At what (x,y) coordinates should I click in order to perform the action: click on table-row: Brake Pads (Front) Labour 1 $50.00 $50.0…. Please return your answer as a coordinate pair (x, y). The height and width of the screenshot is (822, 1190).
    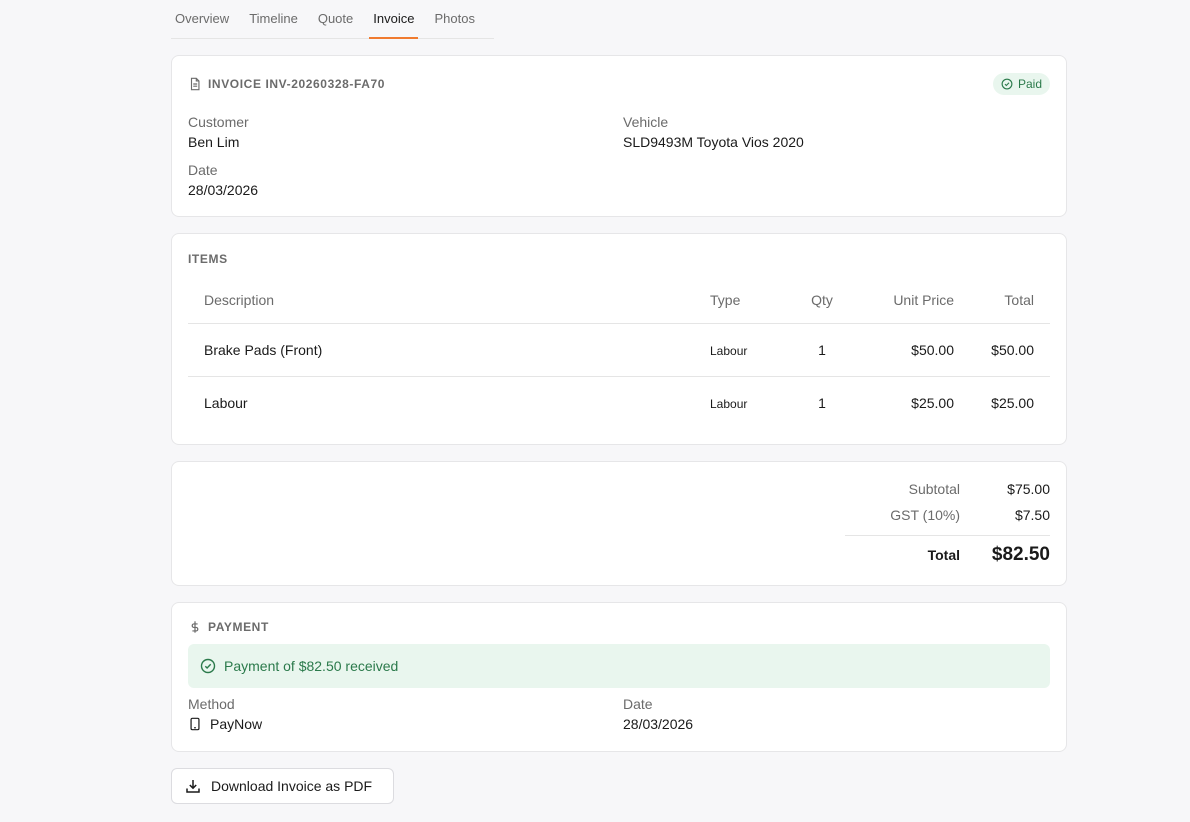
    Looking at the image, I should click on (619, 350).